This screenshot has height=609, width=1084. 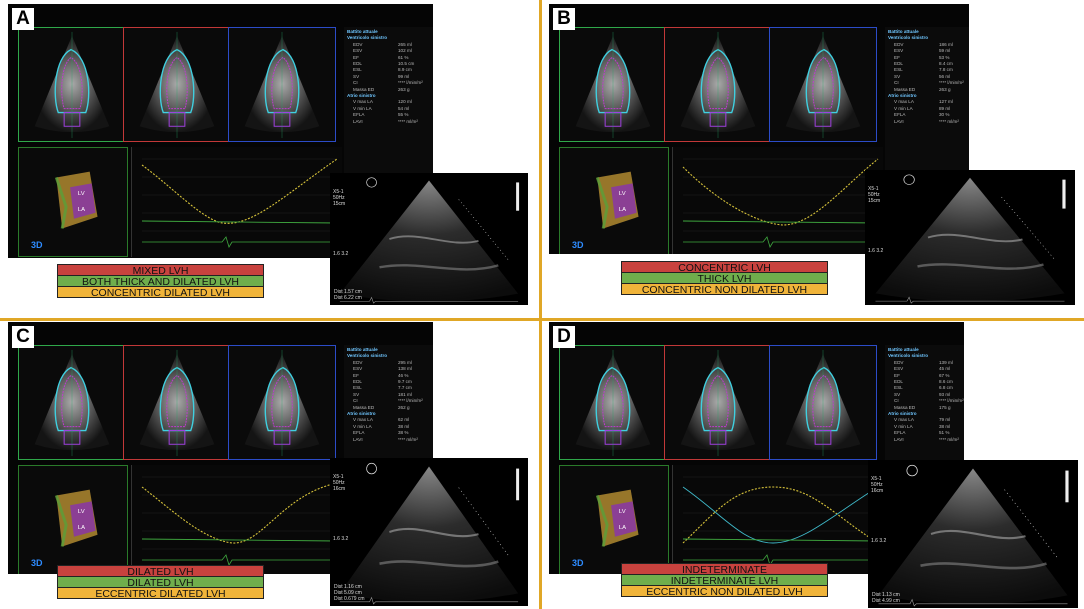 What do you see at coordinates (23, 19) in the screenshot?
I see `panel-letter: A` at bounding box center [23, 19].